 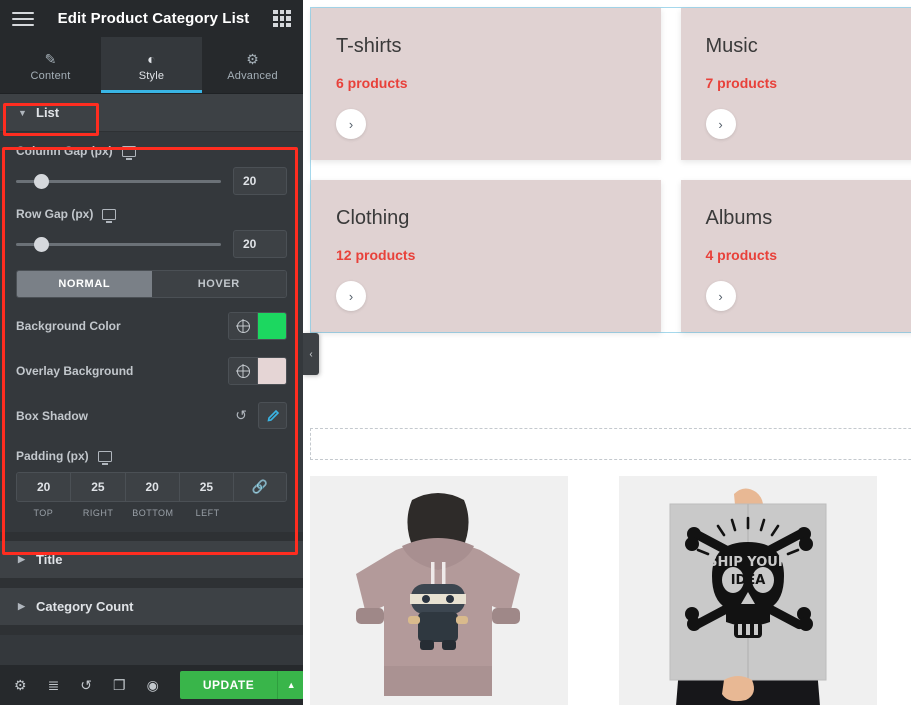 What do you see at coordinates (739, 218) in the screenshot?
I see `category-title: Albums` at bounding box center [739, 218].